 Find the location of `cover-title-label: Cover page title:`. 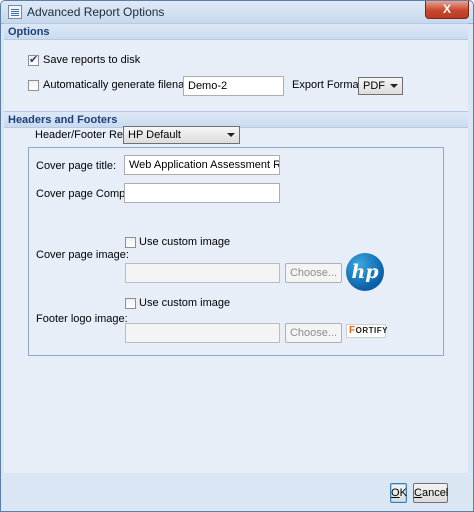

cover-title-label: Cover page title: is located at coordinates (76, 166).